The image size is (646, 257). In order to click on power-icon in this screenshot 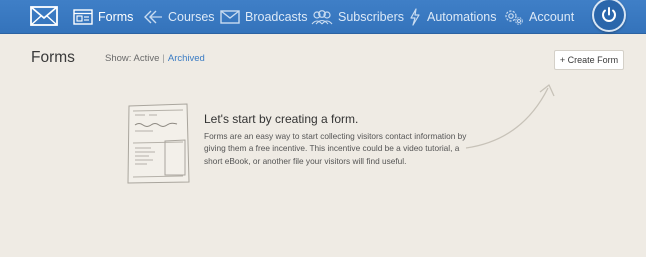, I will do `click(609, 14)`.